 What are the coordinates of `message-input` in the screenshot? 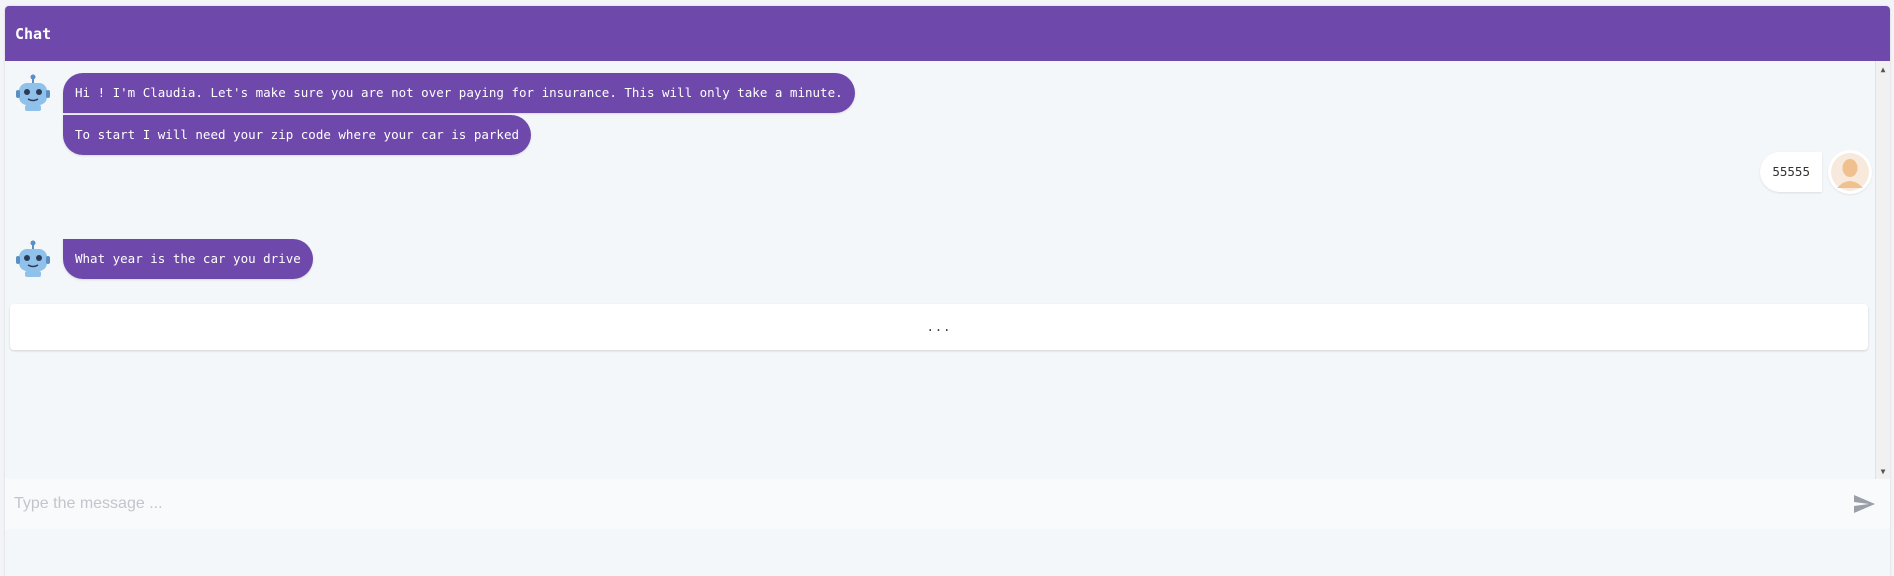 It's located at (924, 504).